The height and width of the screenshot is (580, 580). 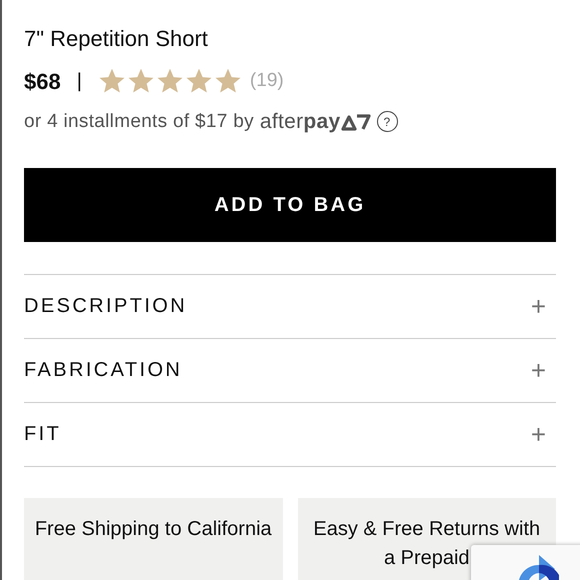 What do you see at coordinates (116, 39) in the screenshot?
I see `product-title: 7" Repetition Short` at bounding box center [116, 39].